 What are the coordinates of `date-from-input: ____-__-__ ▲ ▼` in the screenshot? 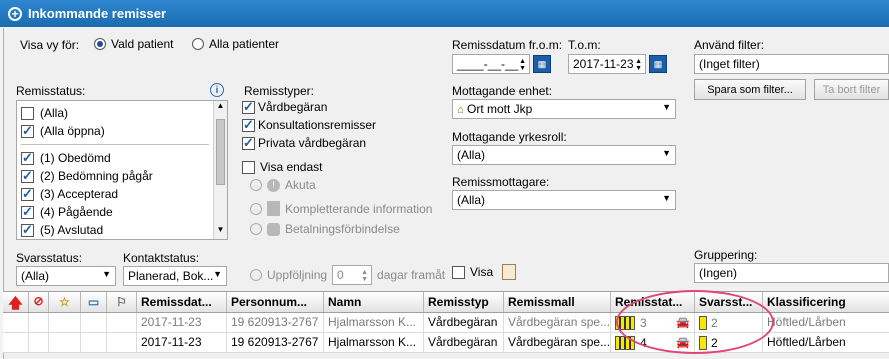 It's located at (491, 64).